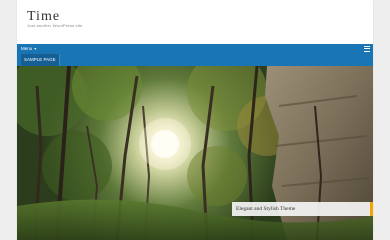  Describe the element at coordinates (195, 60) in the screenshot. I see `secondary-menu-bar: SAMPLE PAGE` at that location.